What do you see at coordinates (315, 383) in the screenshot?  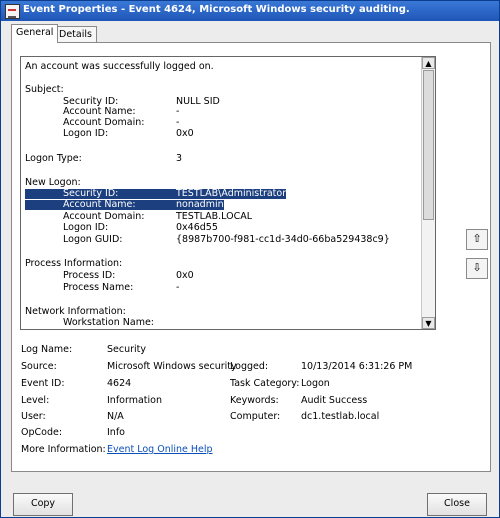 I see `task-category-value: Logon` at bounding box center [315, 383].